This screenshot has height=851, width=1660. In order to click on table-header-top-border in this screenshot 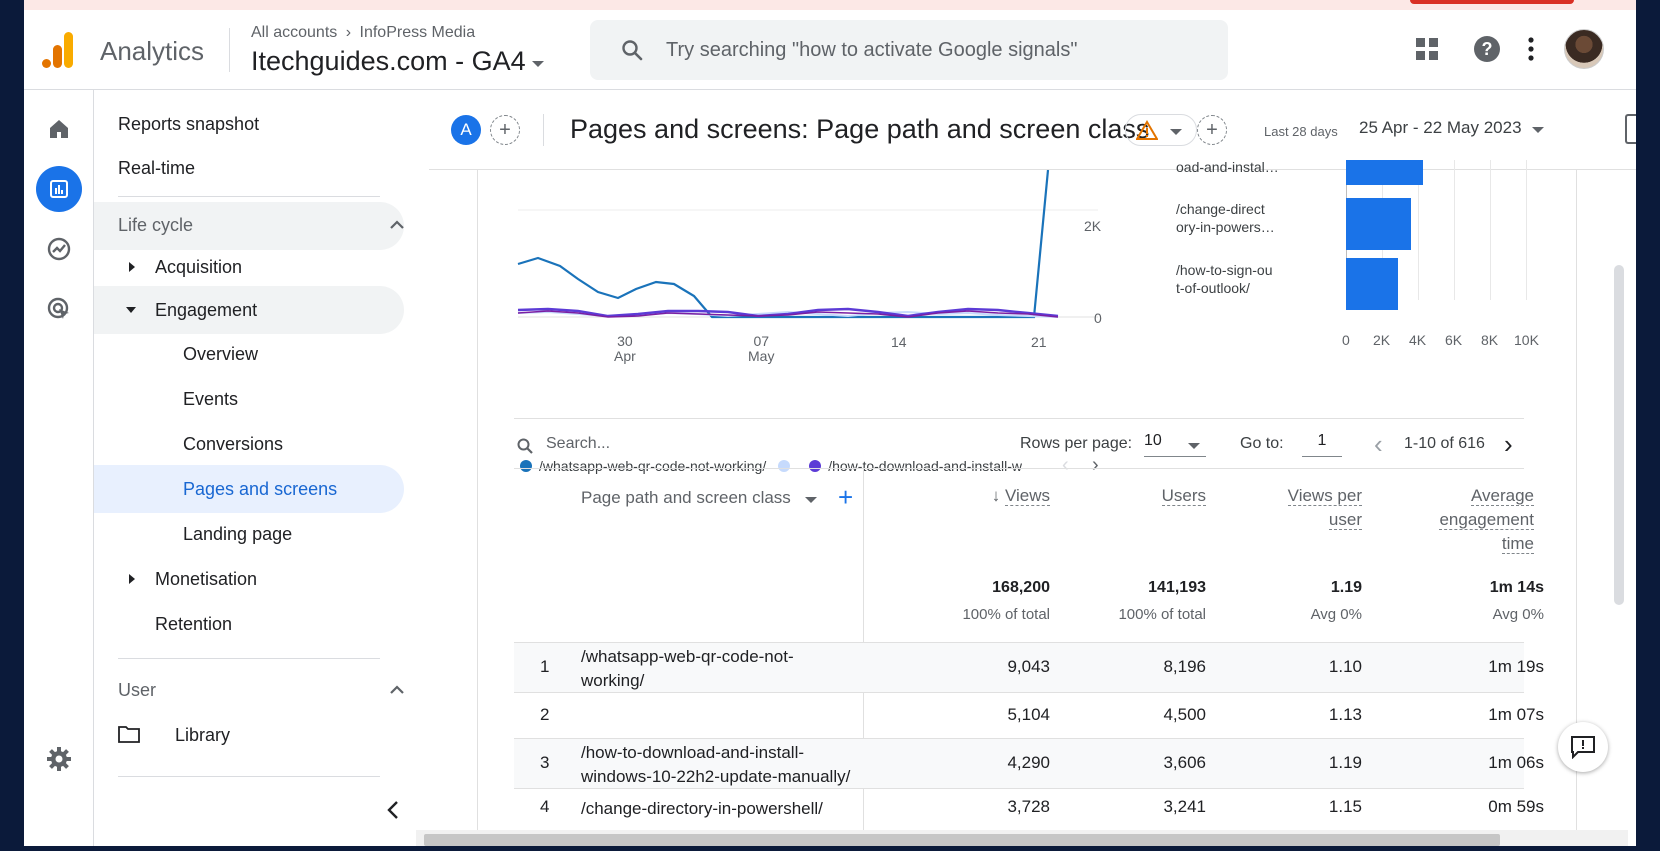, I will do `click(1019, 468)`.